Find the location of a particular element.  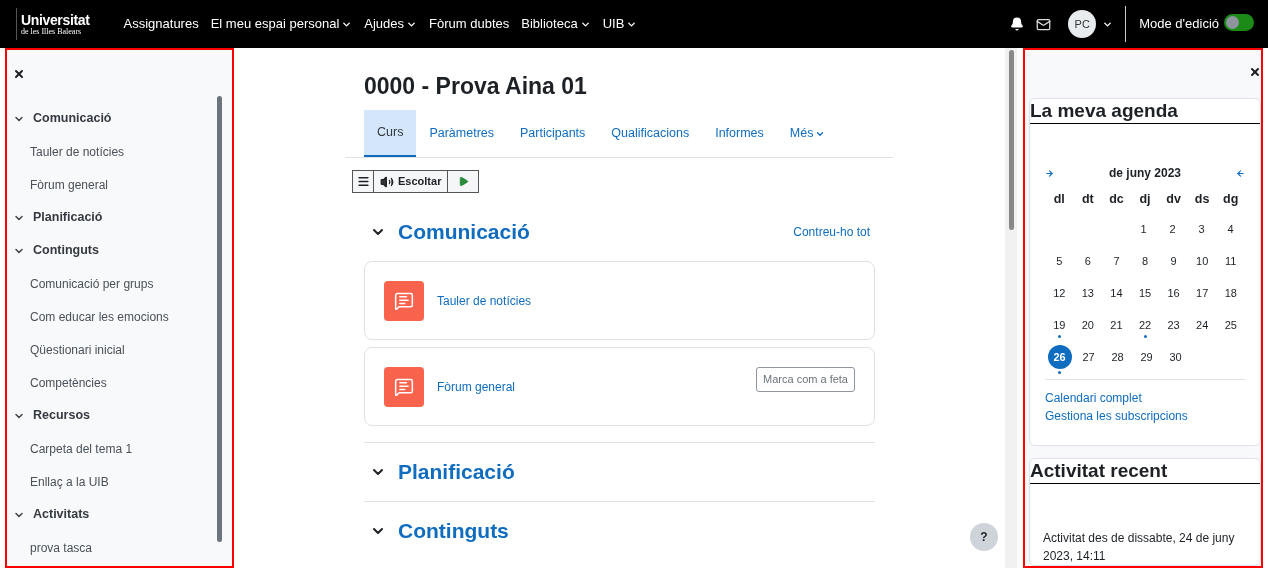

calendar-day: 23 is located at coordinates (1173, 324).